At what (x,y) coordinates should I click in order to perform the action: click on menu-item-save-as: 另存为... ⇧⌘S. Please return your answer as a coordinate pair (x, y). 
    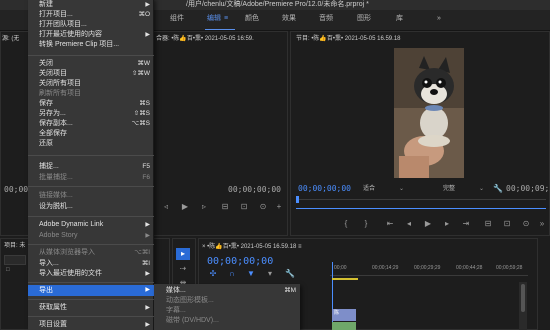
    Looking at the image, I should click on (91, 114).